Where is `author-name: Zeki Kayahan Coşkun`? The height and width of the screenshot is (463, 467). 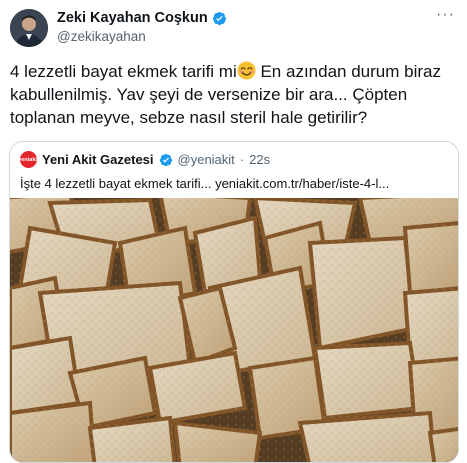
author-name: Zeki Kayahan Coşkun is located at coordinates (132, 18).